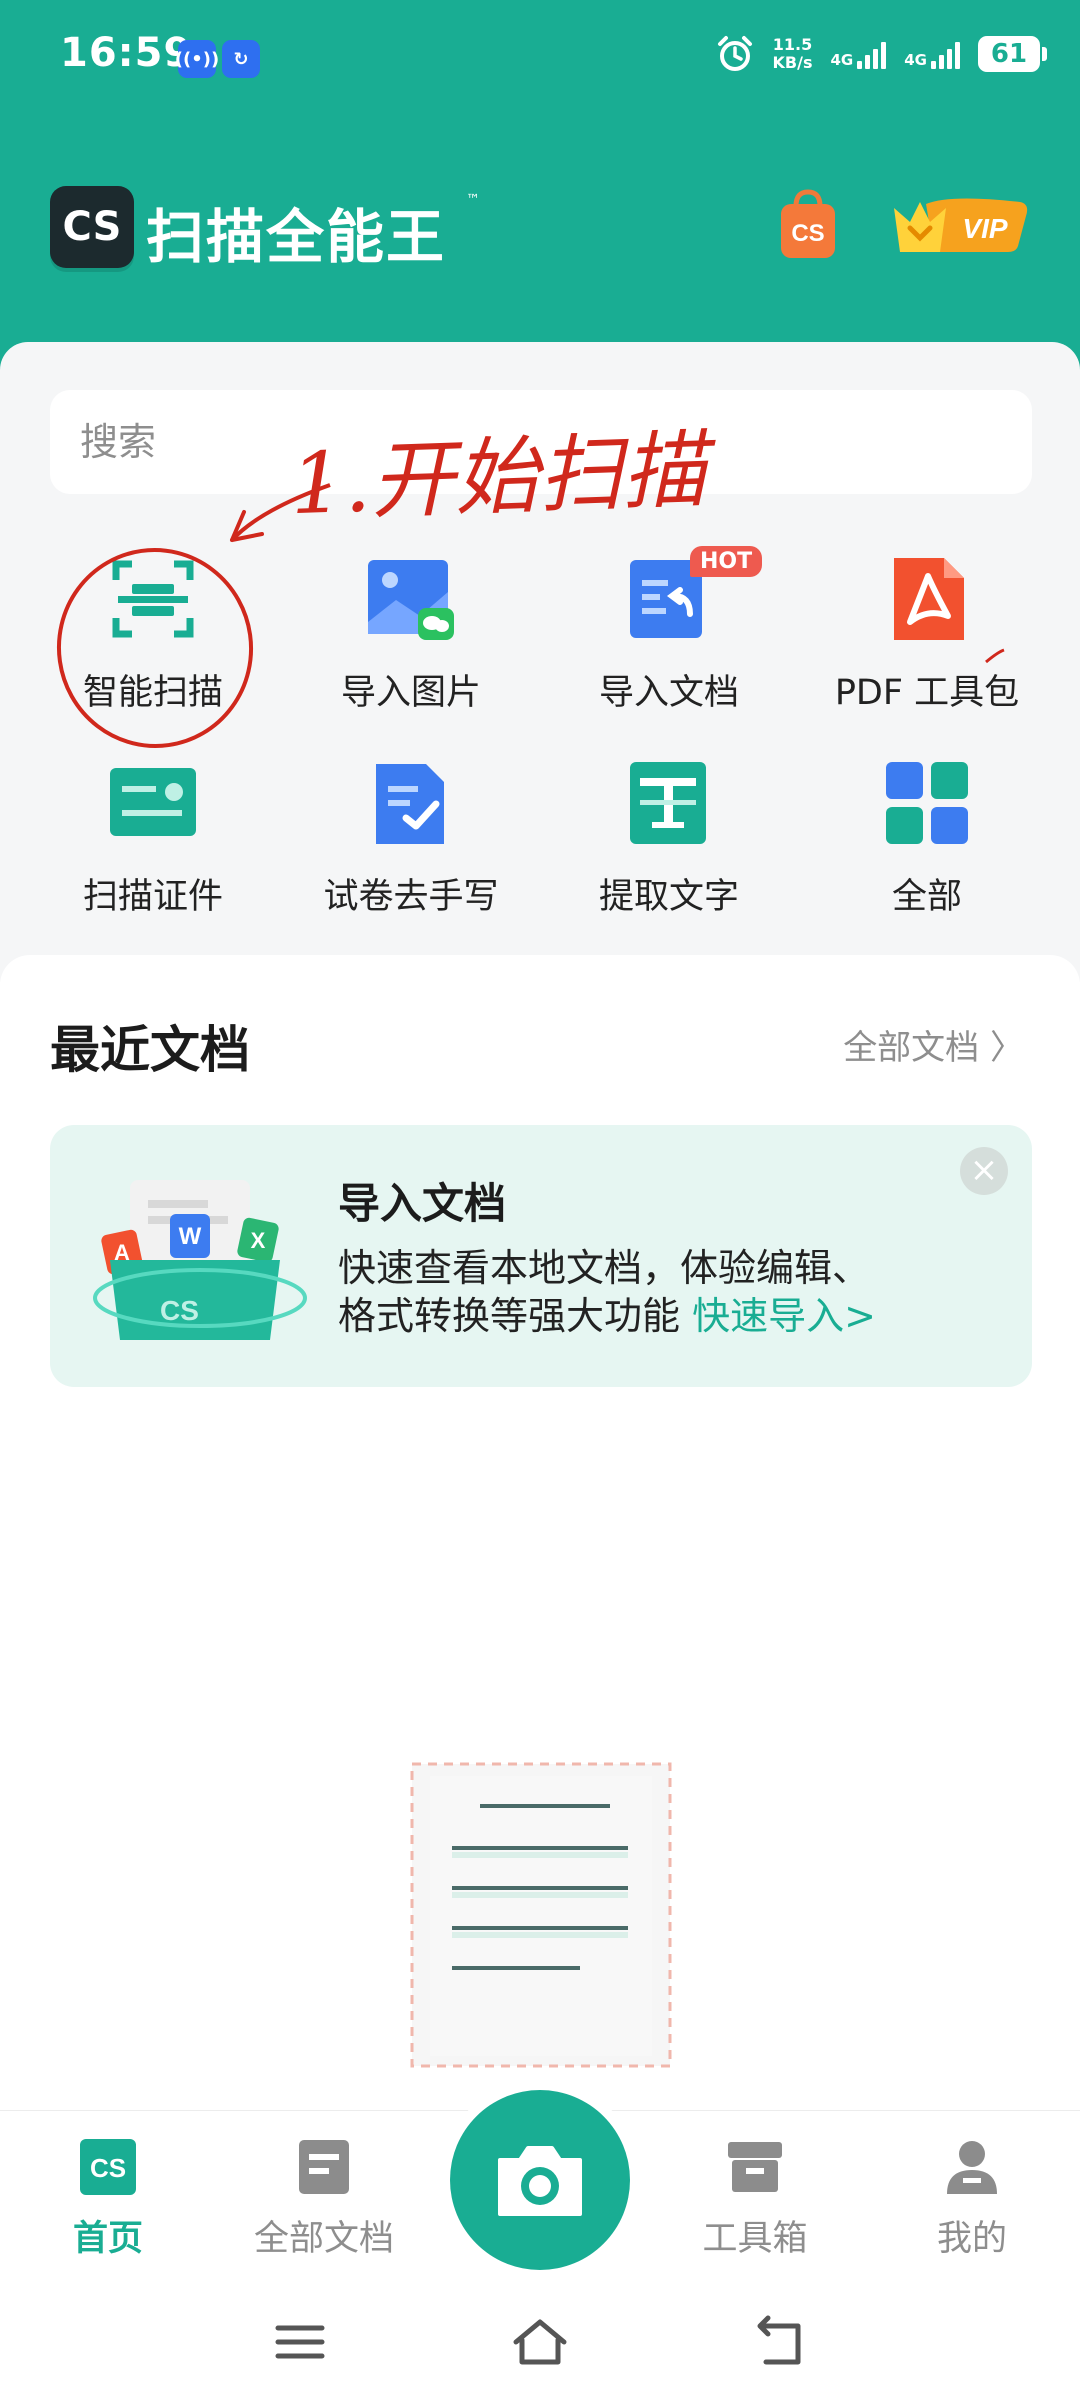  What do you see at coordinates (1012, 54) in the screenshot?
I see `battery-indicator: 61` at bounding box center [1012, 54].